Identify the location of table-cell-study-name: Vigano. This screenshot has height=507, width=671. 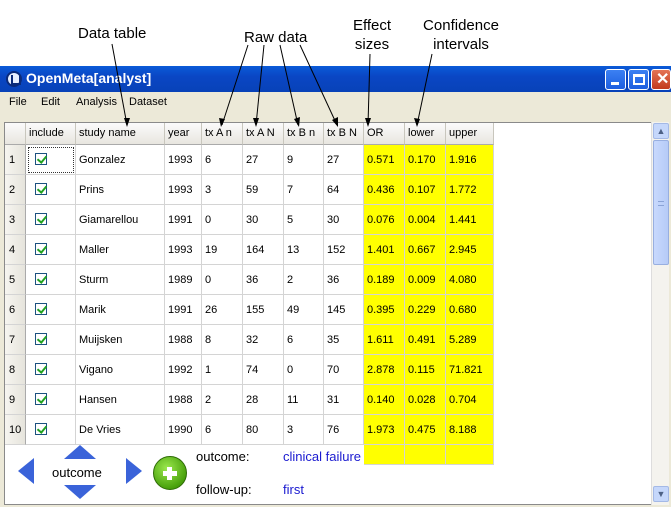
(120, 370).